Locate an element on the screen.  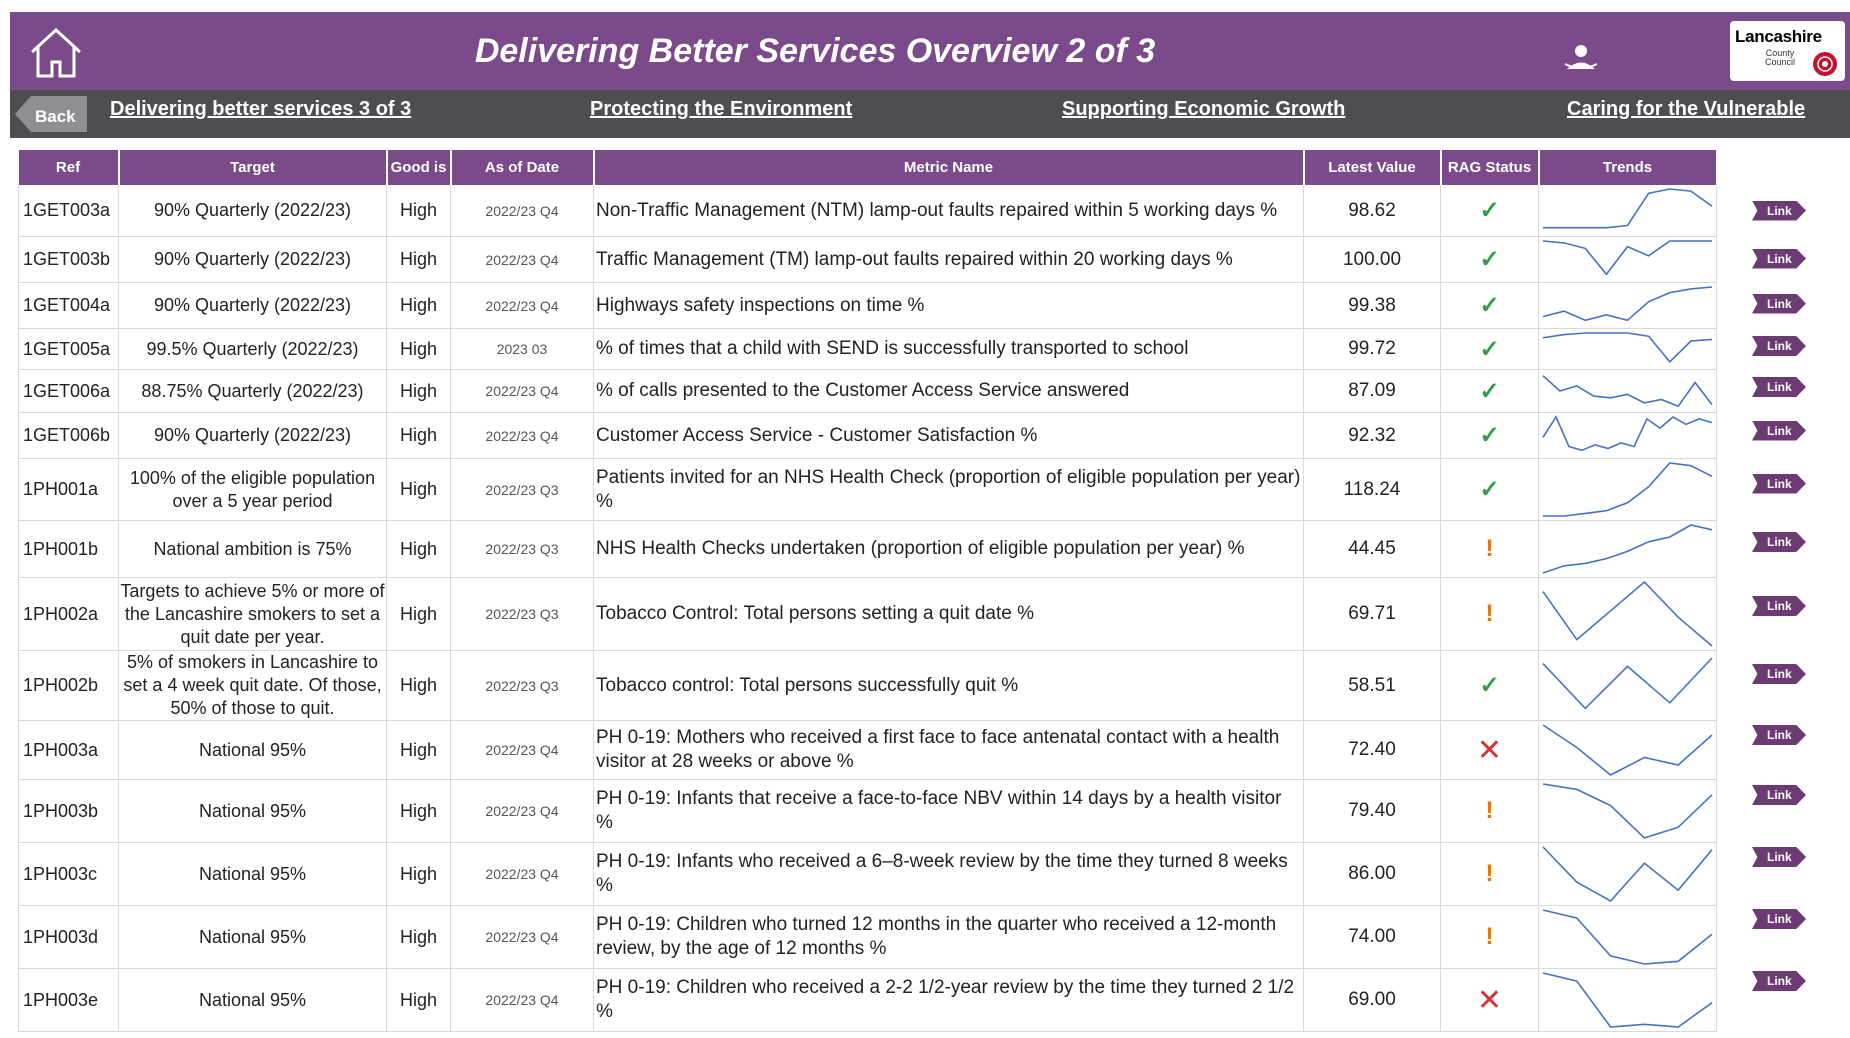
ref-cell: 1PH002a is located at coordinates (68, 614).